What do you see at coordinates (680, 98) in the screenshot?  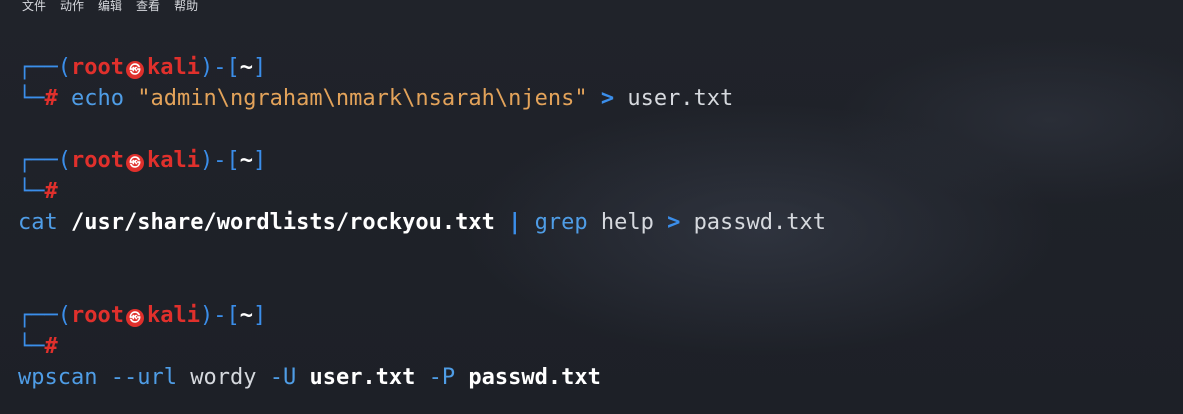 I see `echo-target-file: user.txt` at bounding box center [680, 98].